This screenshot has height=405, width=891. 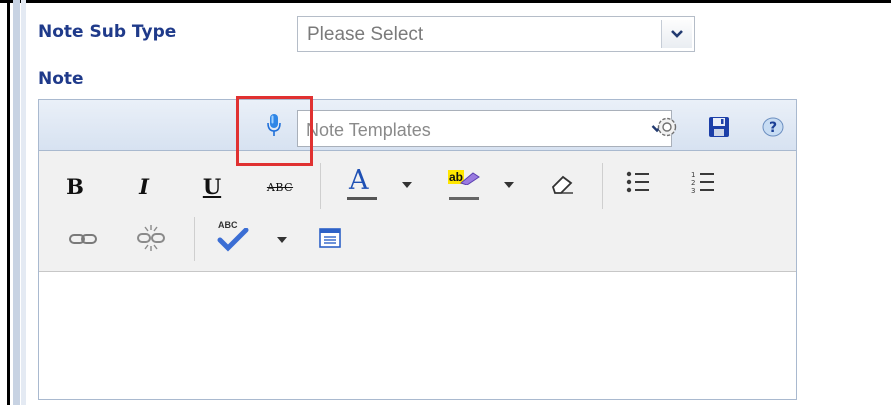 What do you see at coordinates (484, 128) in the screenshot?
I see `note-templates-select: Note Templates` at bounding box center [484, 128].